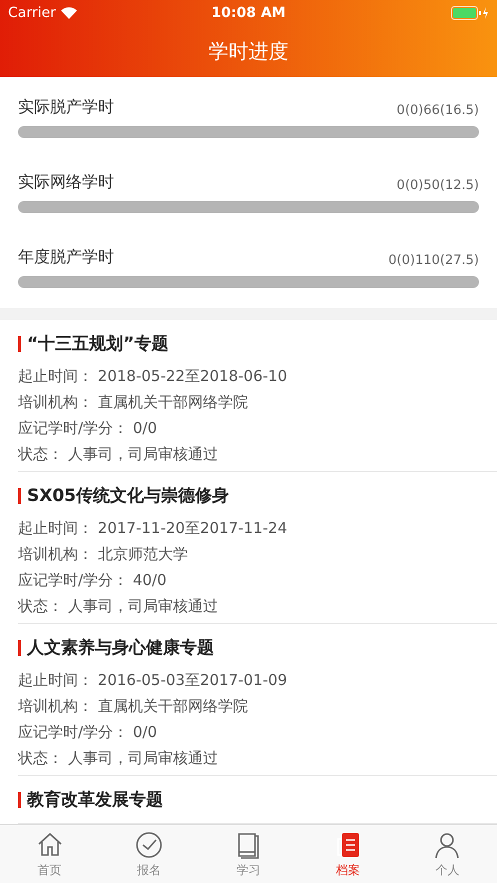 The height and width of the screenshot is (883, 497). I want to click on course-detail: 起止时间： 2017-11-20至2017-11-24, so click(153, 528).